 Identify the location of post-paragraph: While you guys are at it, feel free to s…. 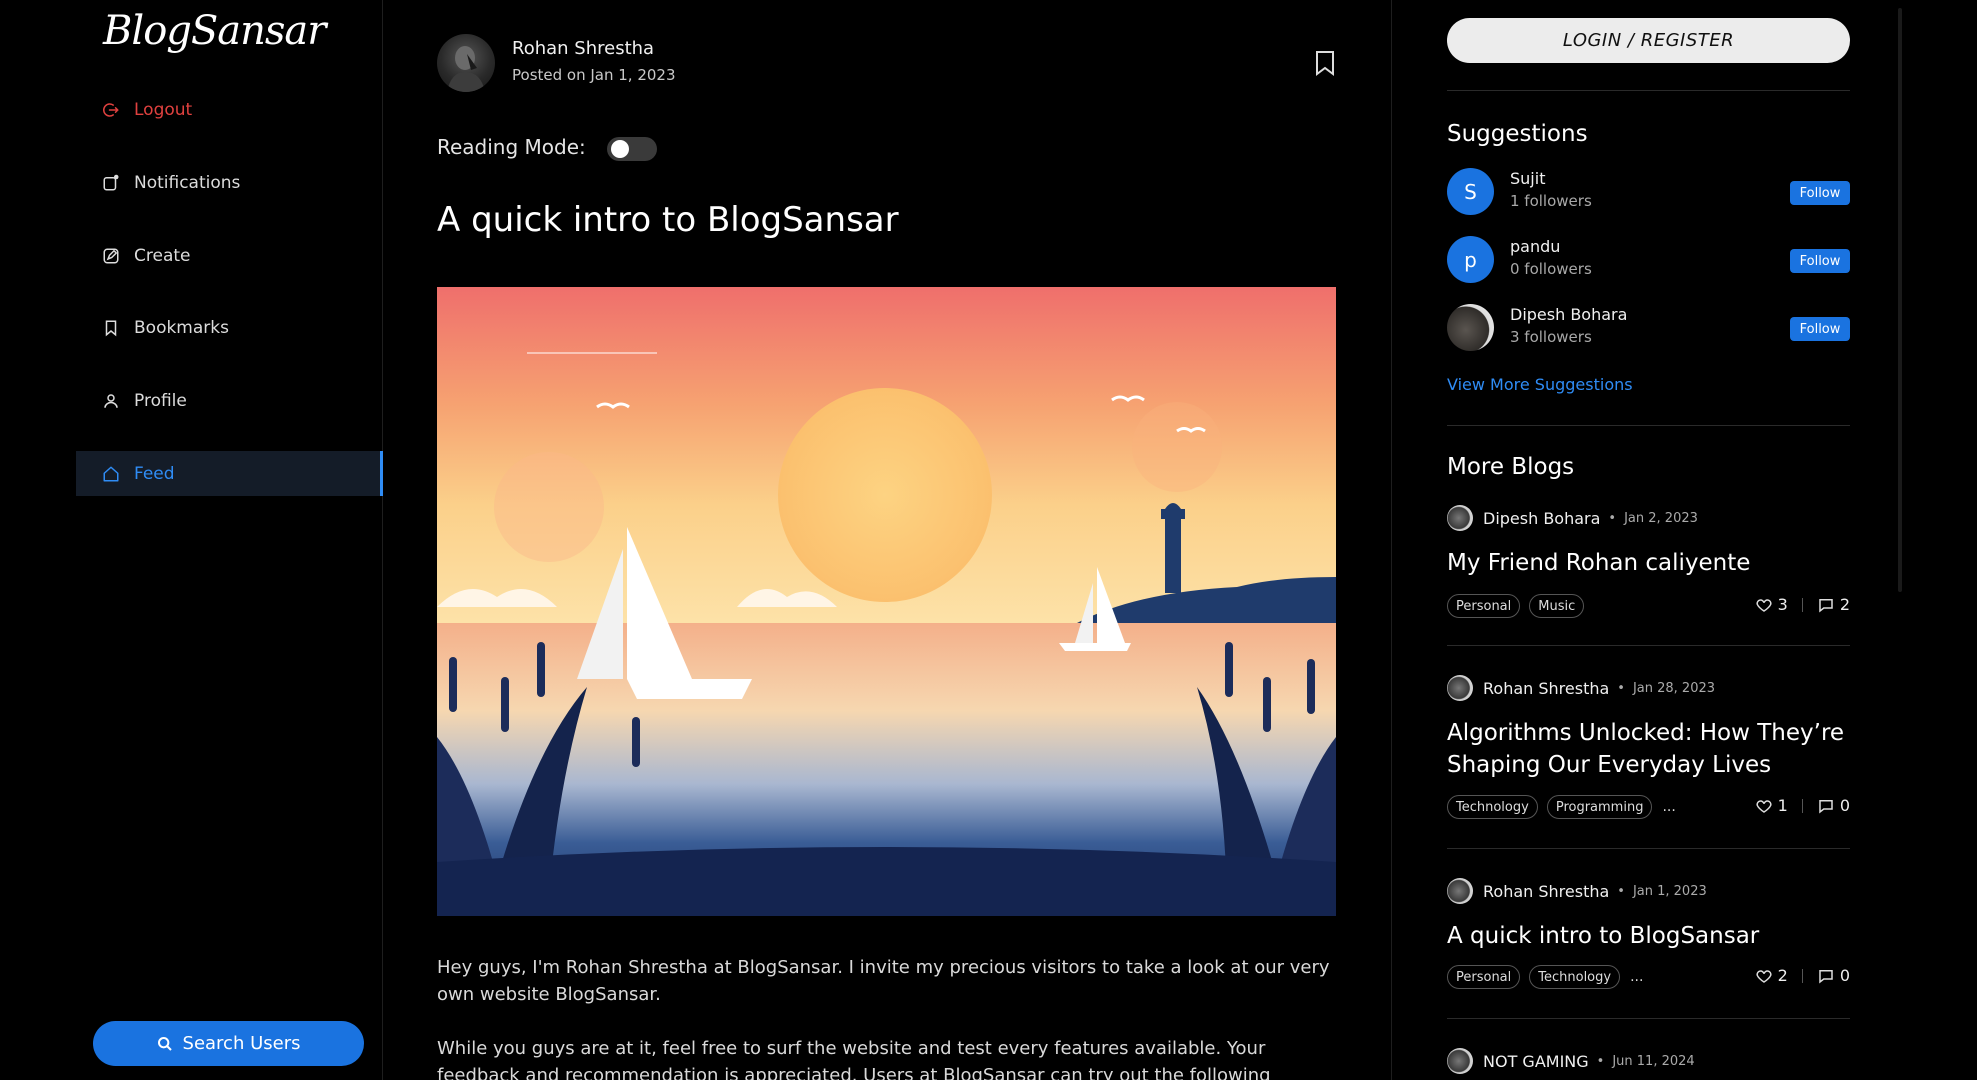
(854, 1059).